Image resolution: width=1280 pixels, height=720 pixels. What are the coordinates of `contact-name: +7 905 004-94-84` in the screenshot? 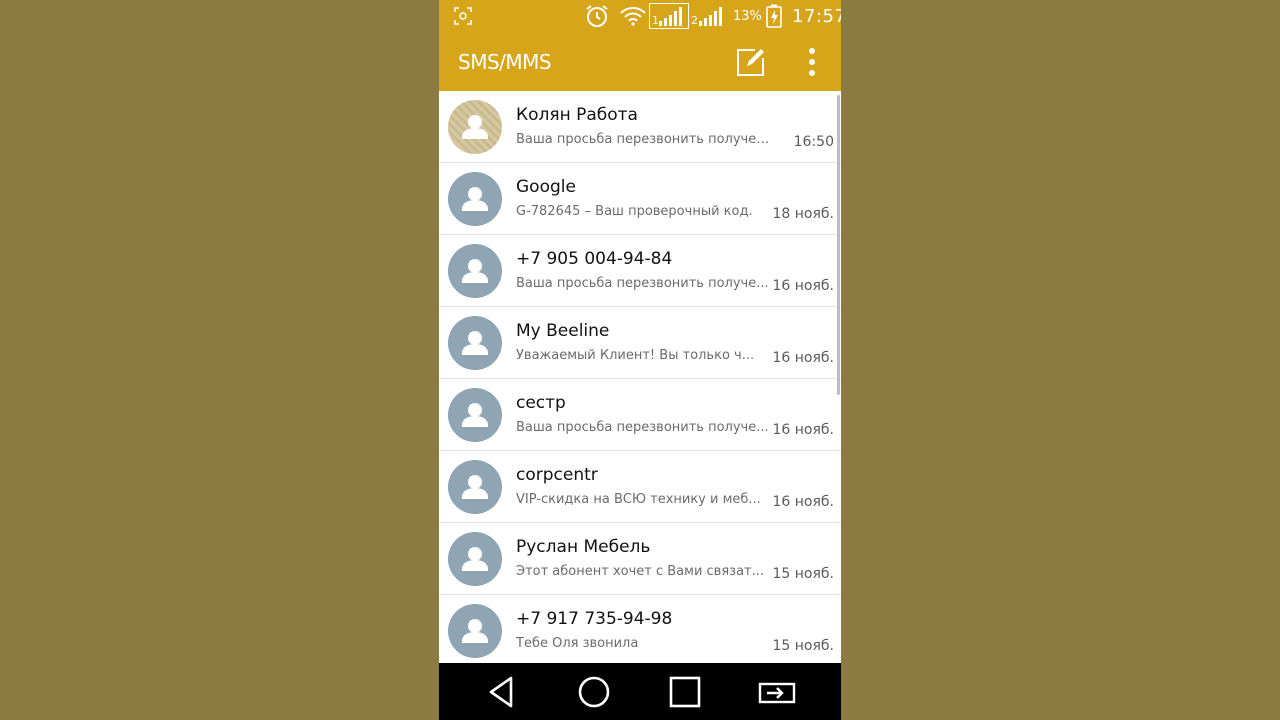 It's located at (594, 259).